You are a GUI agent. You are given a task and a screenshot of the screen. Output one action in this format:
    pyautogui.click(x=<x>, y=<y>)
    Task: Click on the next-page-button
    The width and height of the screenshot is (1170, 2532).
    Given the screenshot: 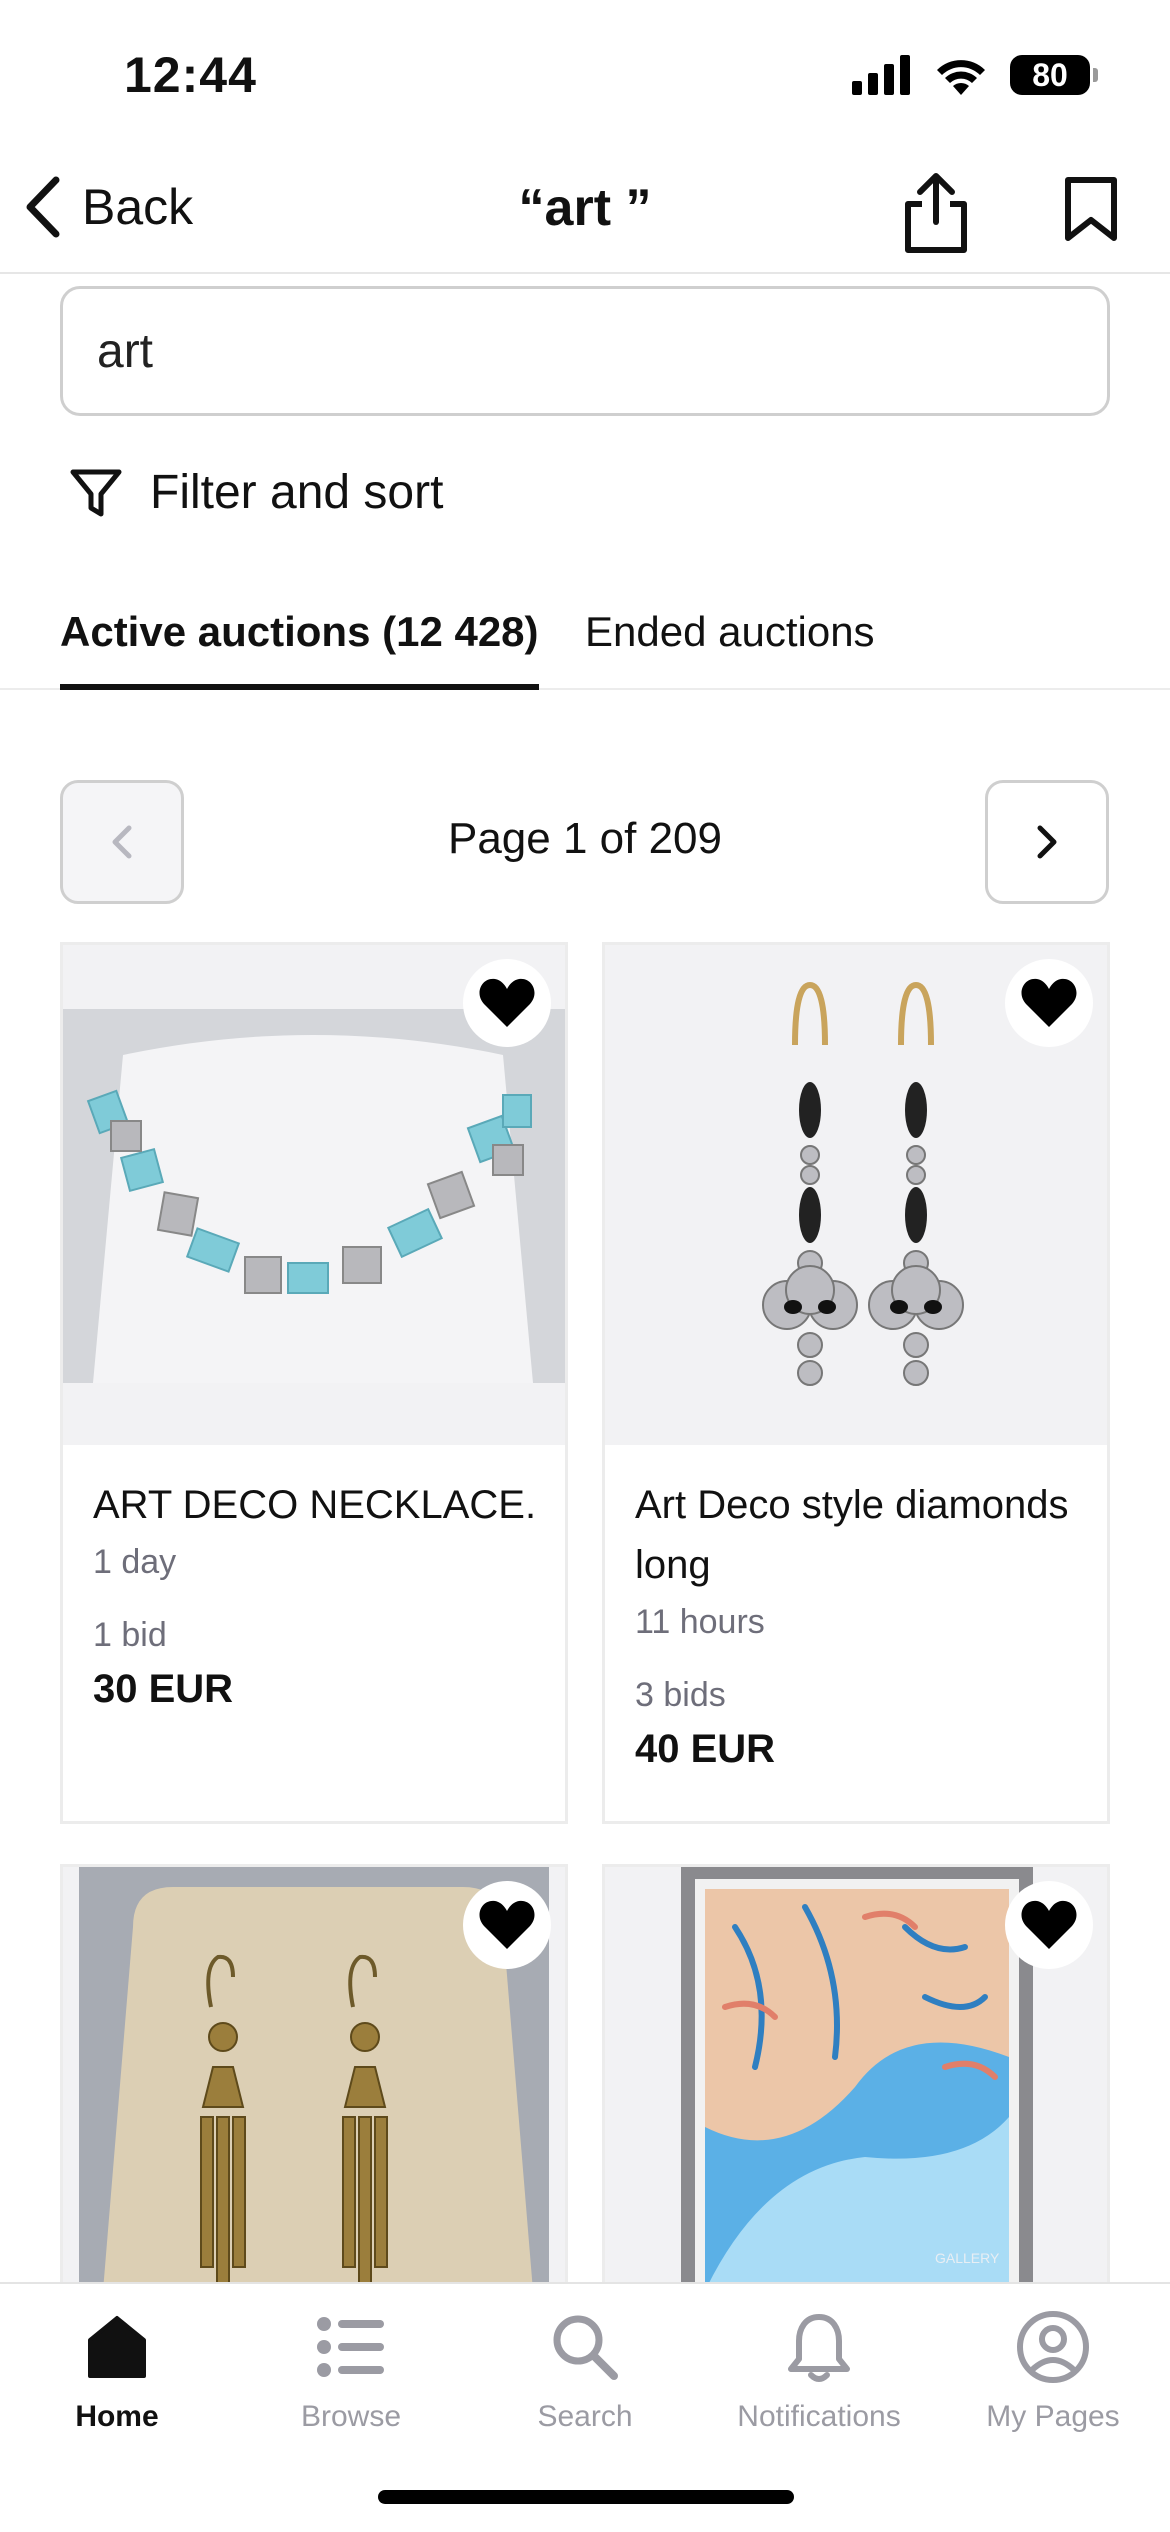 What is the action you would take?
    pyautogui.click(x=1047, y=842)
    